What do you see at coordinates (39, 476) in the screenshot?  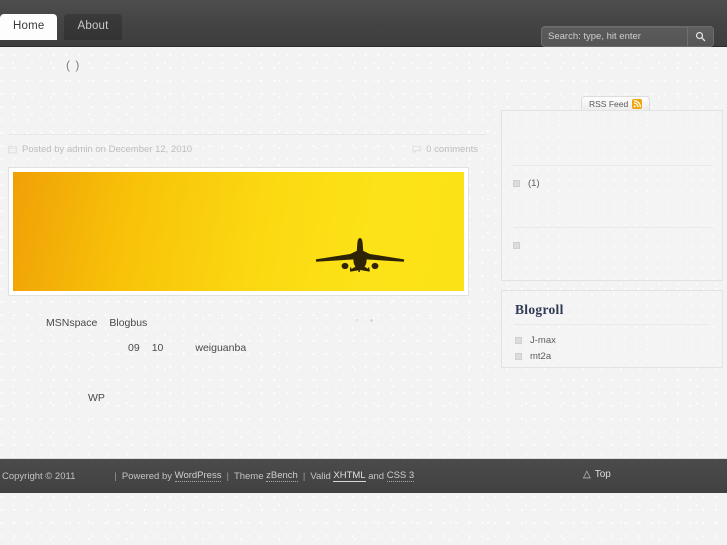 I see `footer-copyright: Copyright © 2011` at bounding box center [39, 476].